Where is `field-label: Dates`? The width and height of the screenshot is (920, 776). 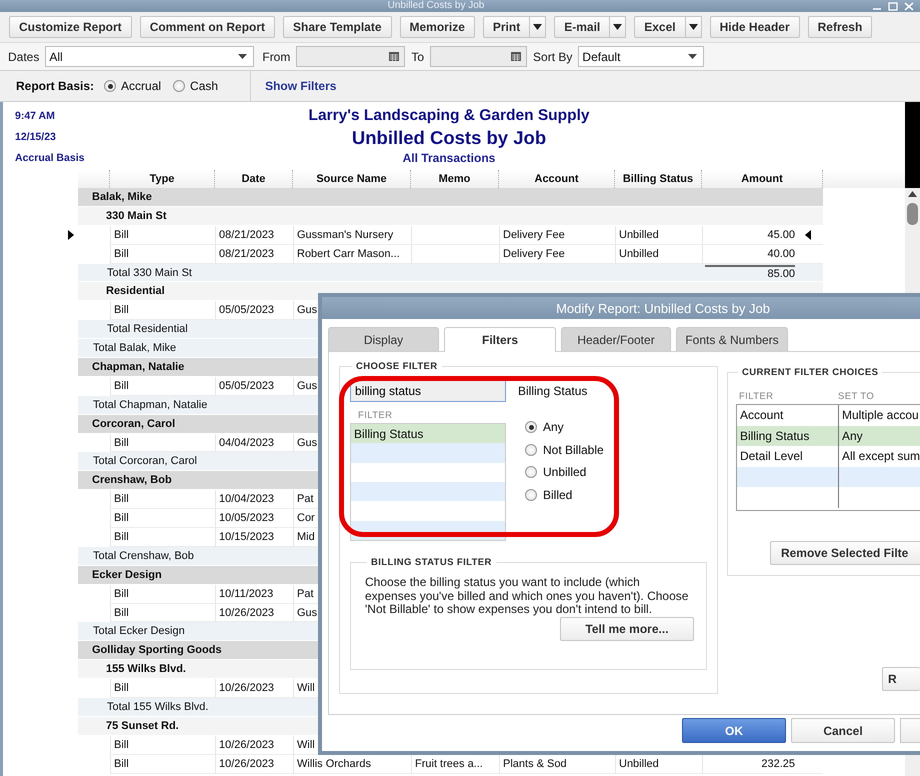 field-label: Dates is located at coordinates (24, 57).